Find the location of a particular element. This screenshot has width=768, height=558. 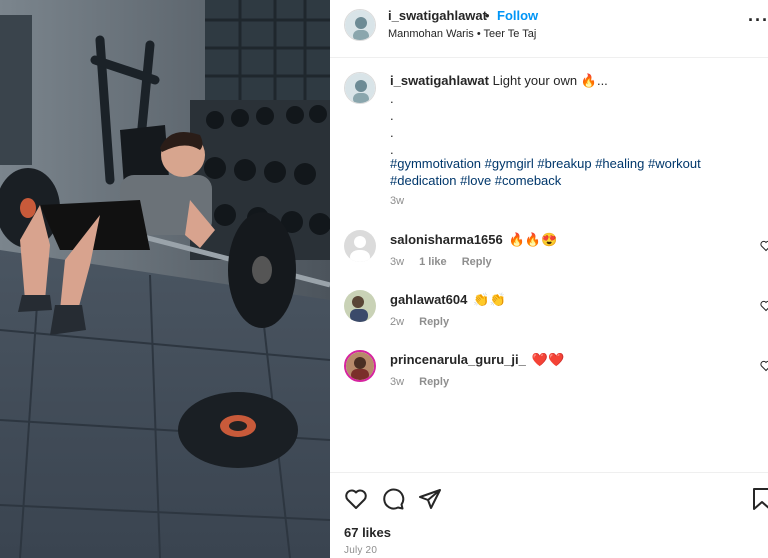

comment-meta: 3w 1 like Reply is located at coordinates (447, 262).